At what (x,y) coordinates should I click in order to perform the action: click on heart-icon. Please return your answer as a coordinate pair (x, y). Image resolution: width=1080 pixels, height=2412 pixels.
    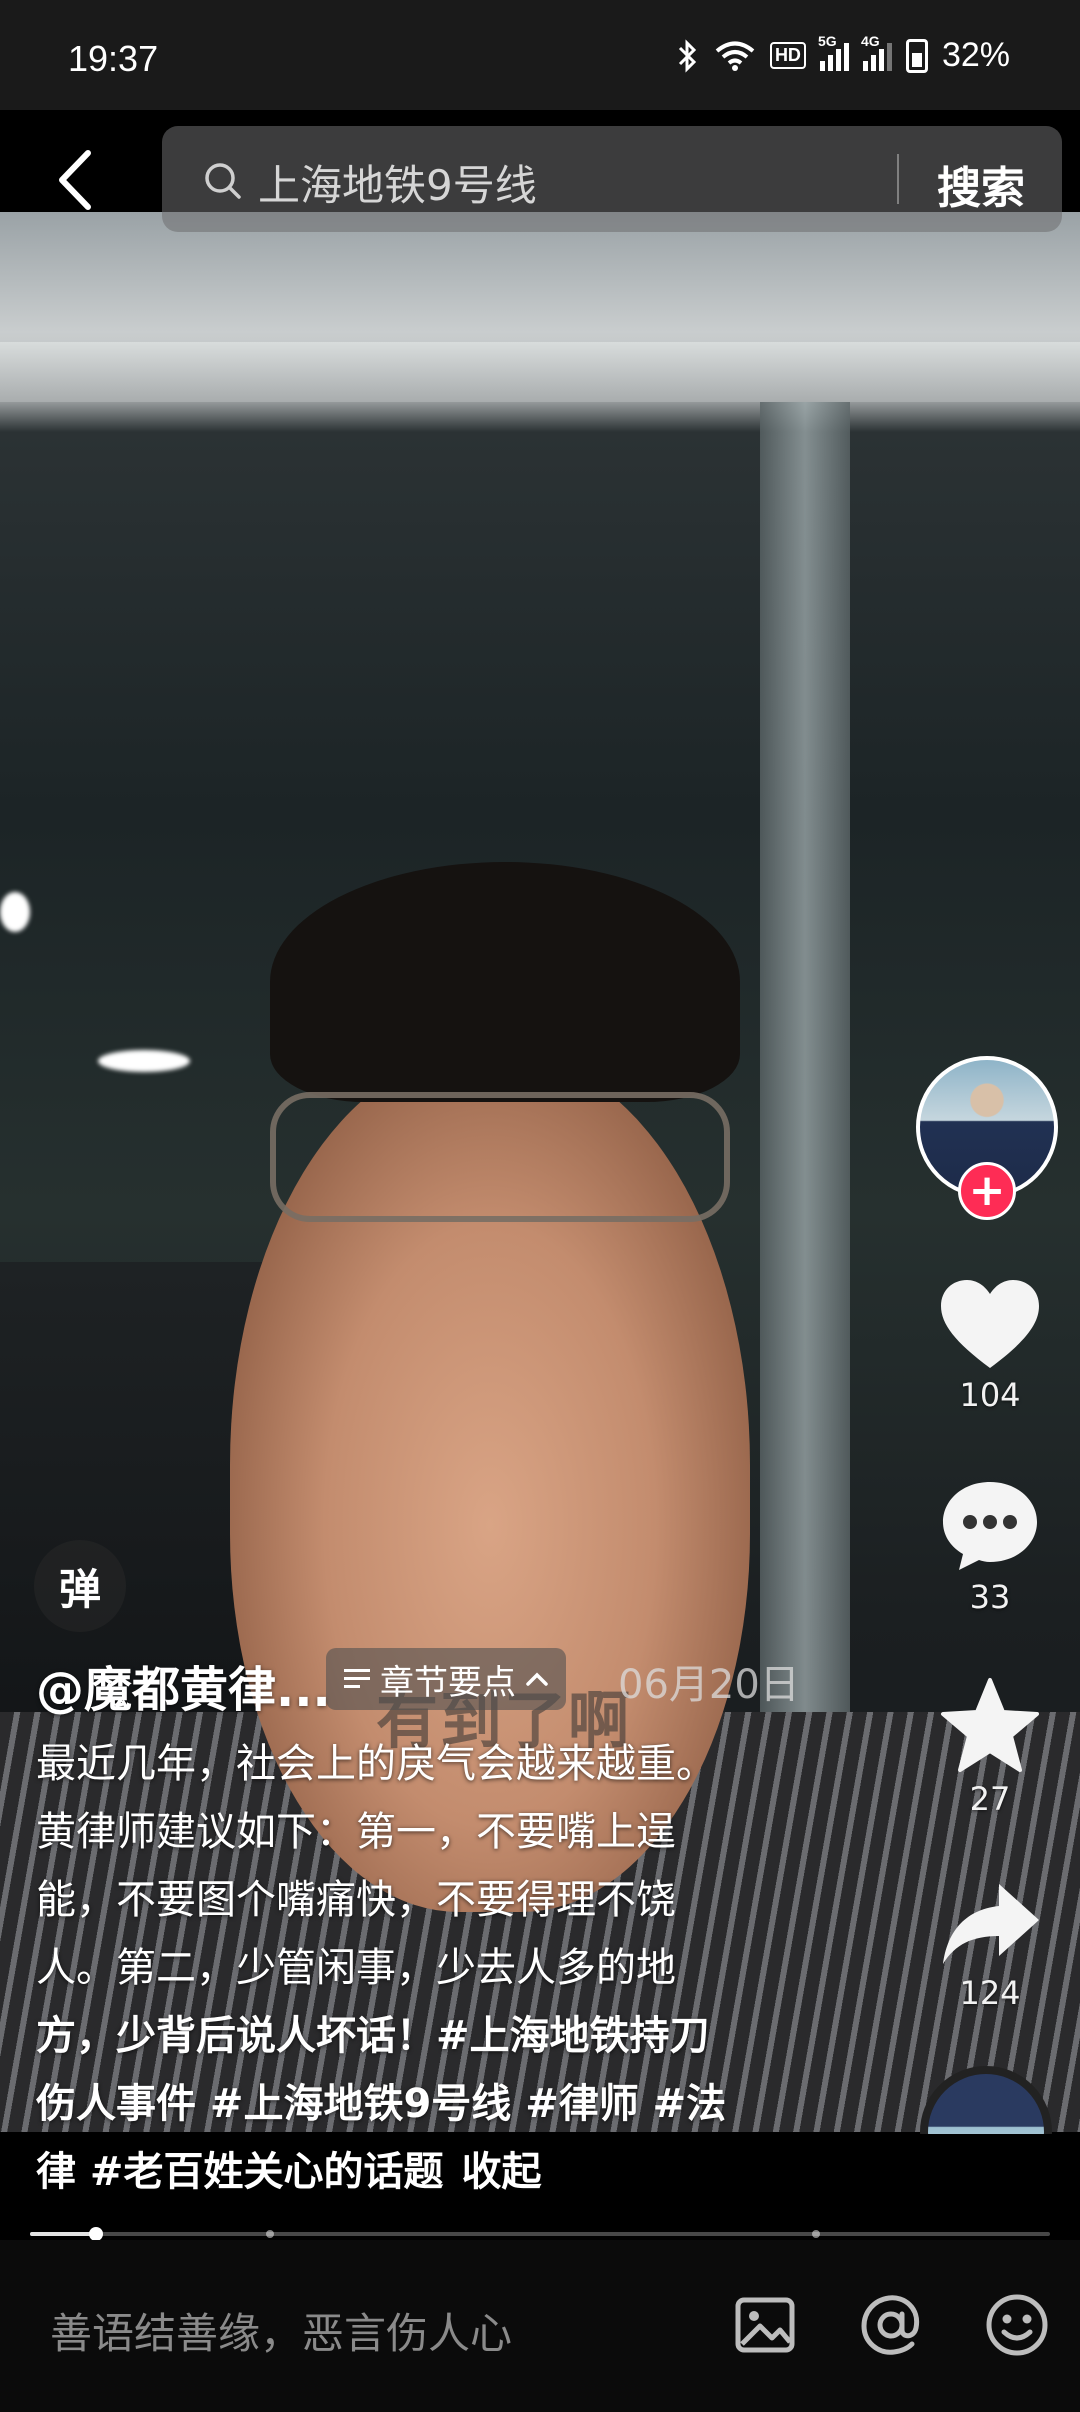
    Looking at the image, I should click on (990, 1326).